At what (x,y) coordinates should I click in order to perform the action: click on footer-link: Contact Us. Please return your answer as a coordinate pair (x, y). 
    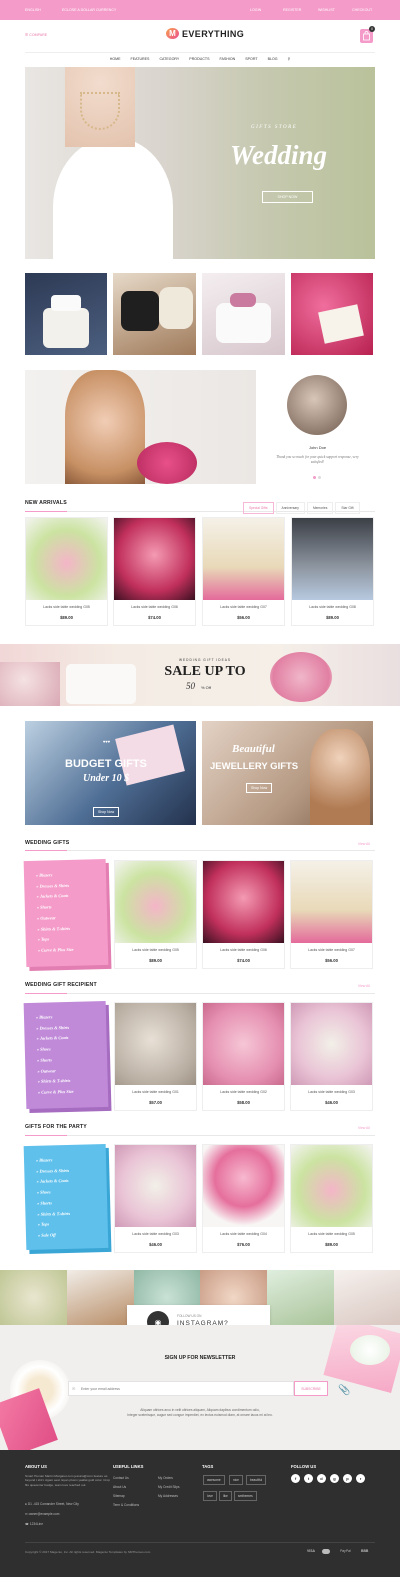
    Looking at the image, I should click on (121, 1478).